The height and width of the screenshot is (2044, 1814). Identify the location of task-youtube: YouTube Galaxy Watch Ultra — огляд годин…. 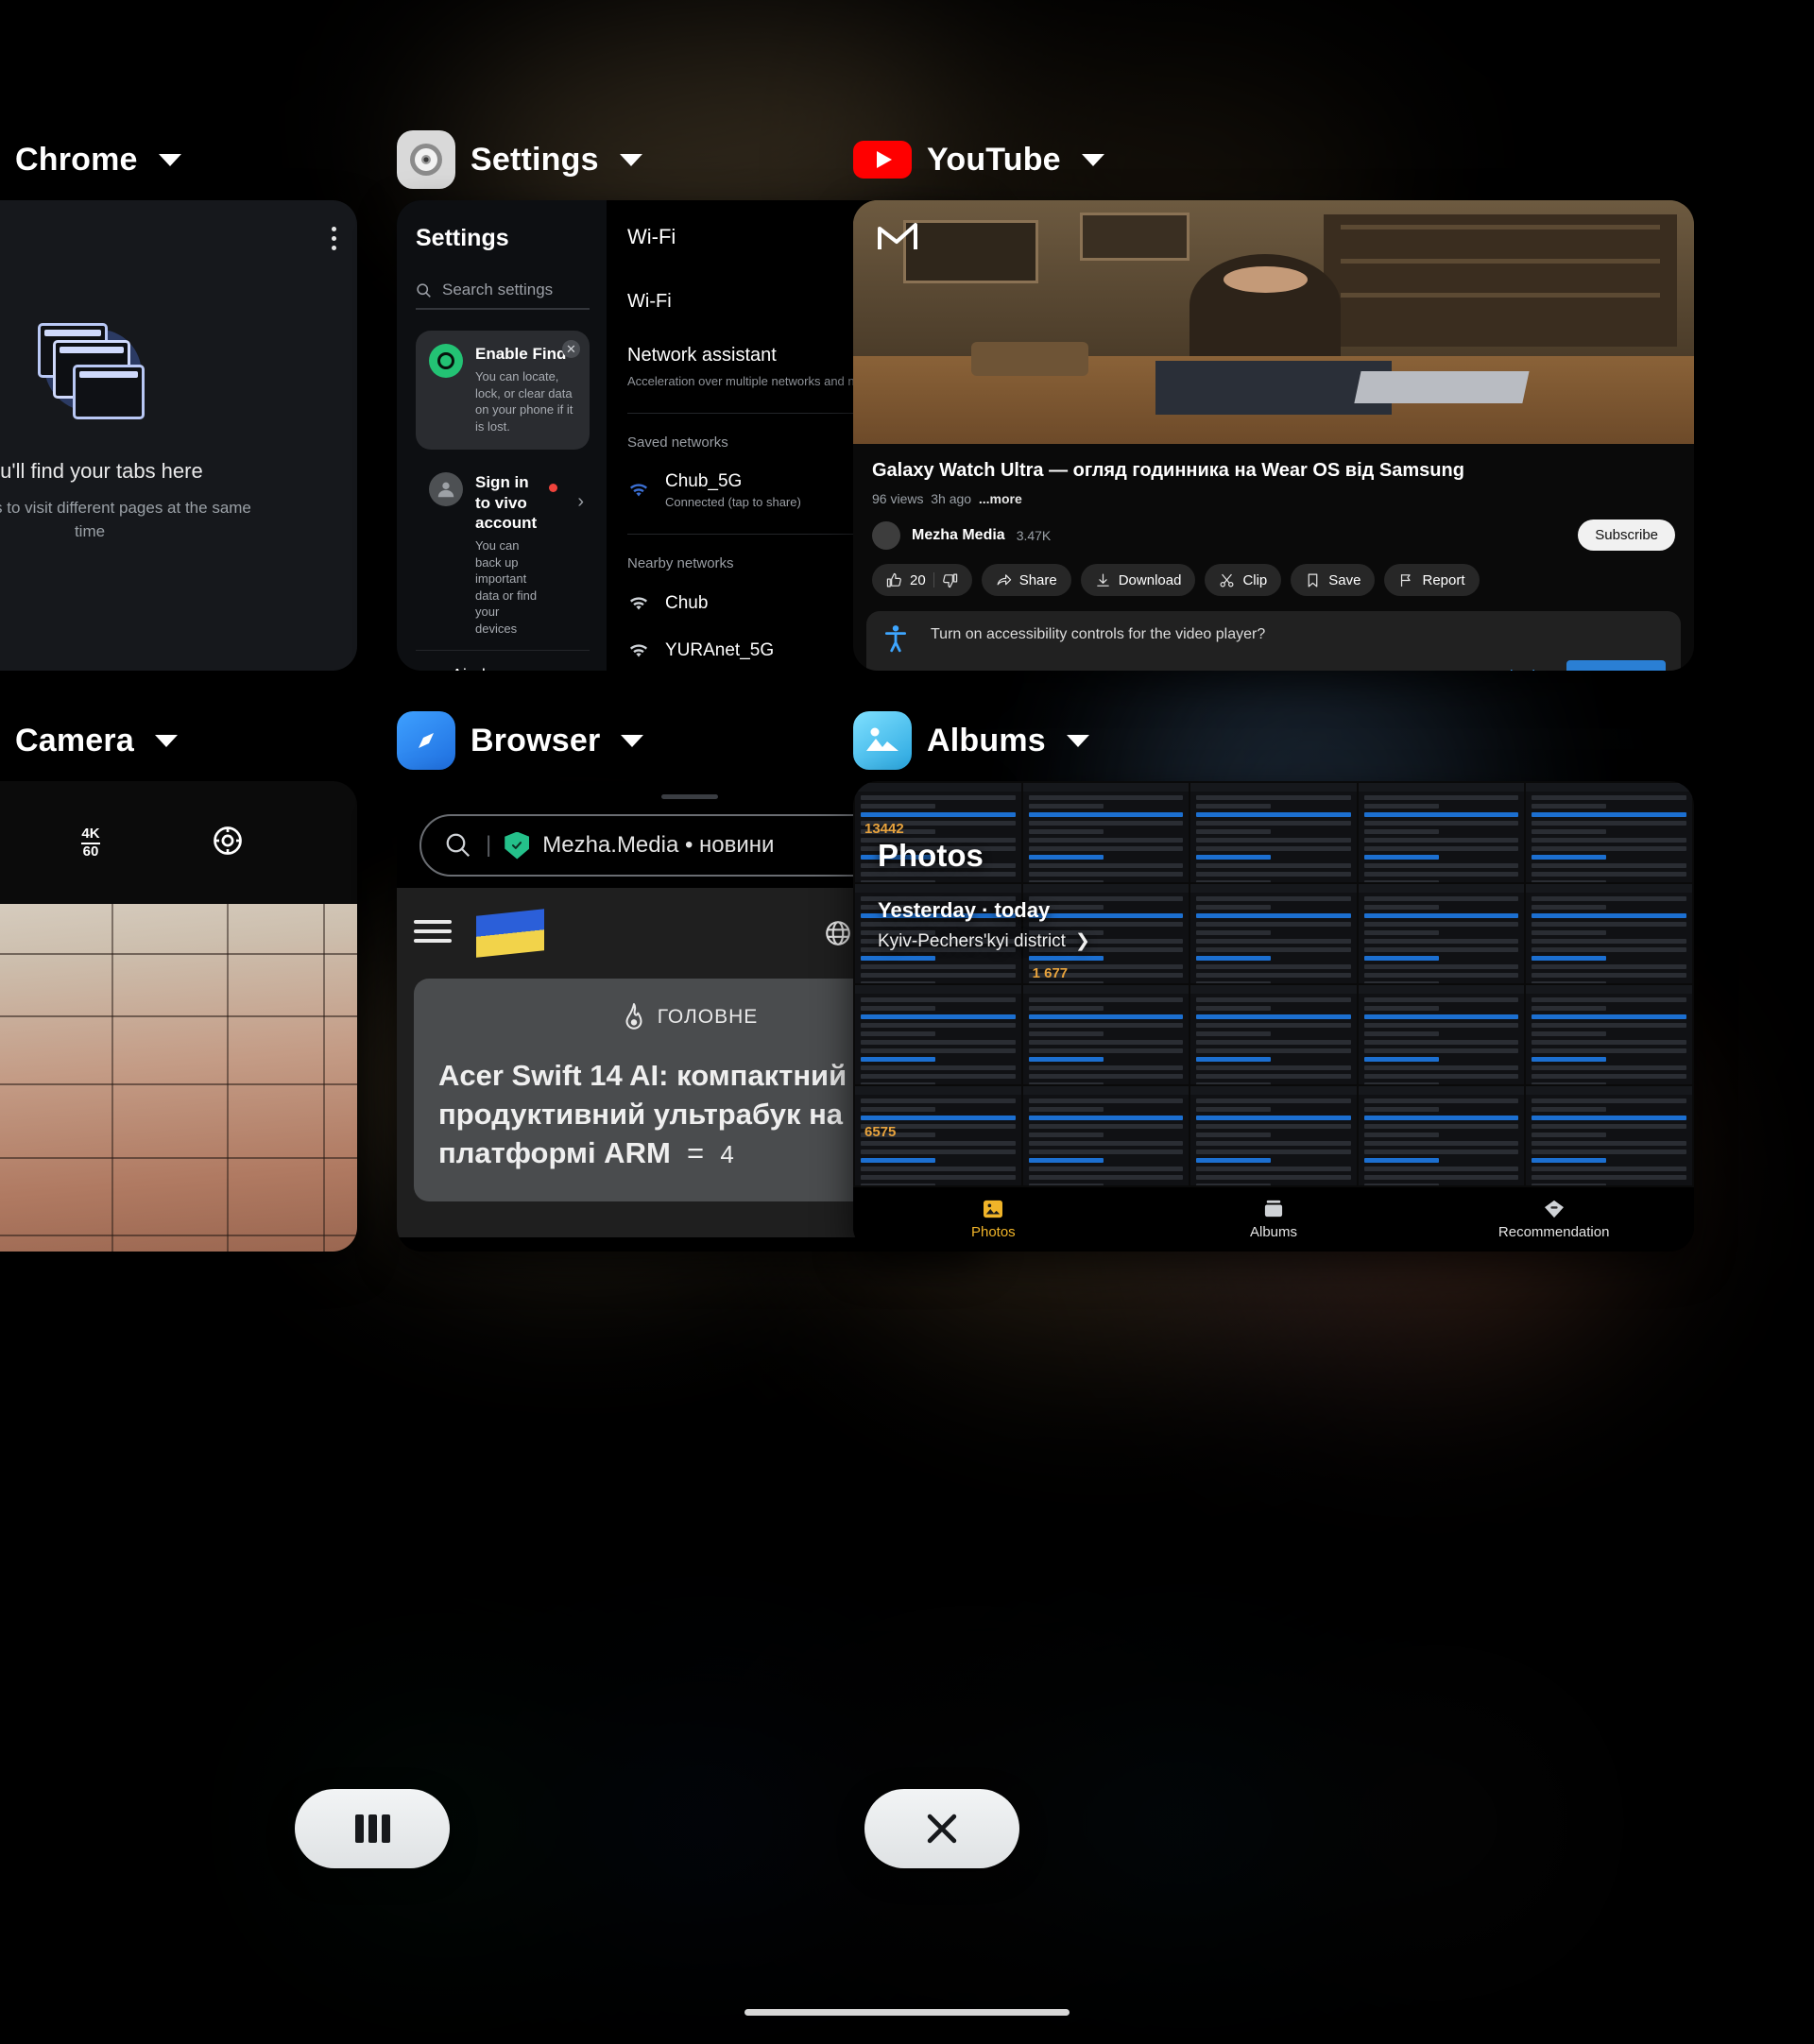
(1274, 400).